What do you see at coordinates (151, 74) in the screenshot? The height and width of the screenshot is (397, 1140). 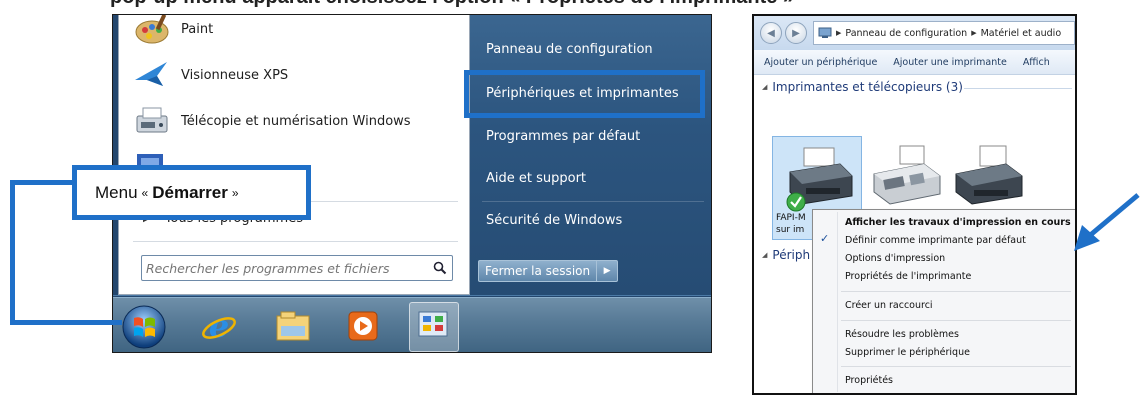 I see `xps-viewer-icon` at bounding box center [151, 74].